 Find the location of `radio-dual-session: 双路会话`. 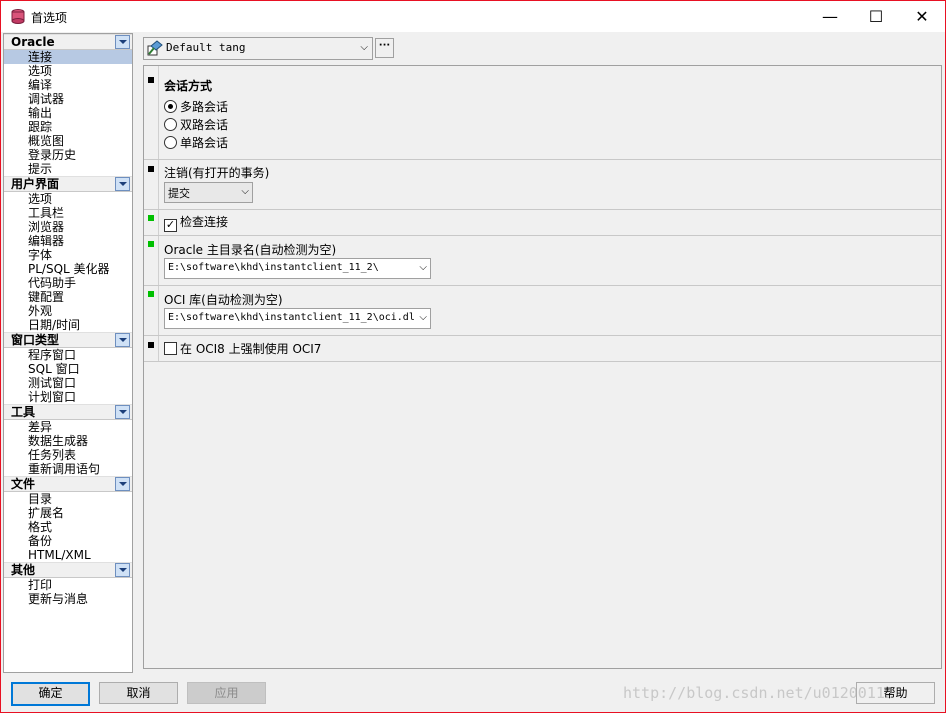

radio-dual-session: 双路会话 is located at coordinates (196, 125).